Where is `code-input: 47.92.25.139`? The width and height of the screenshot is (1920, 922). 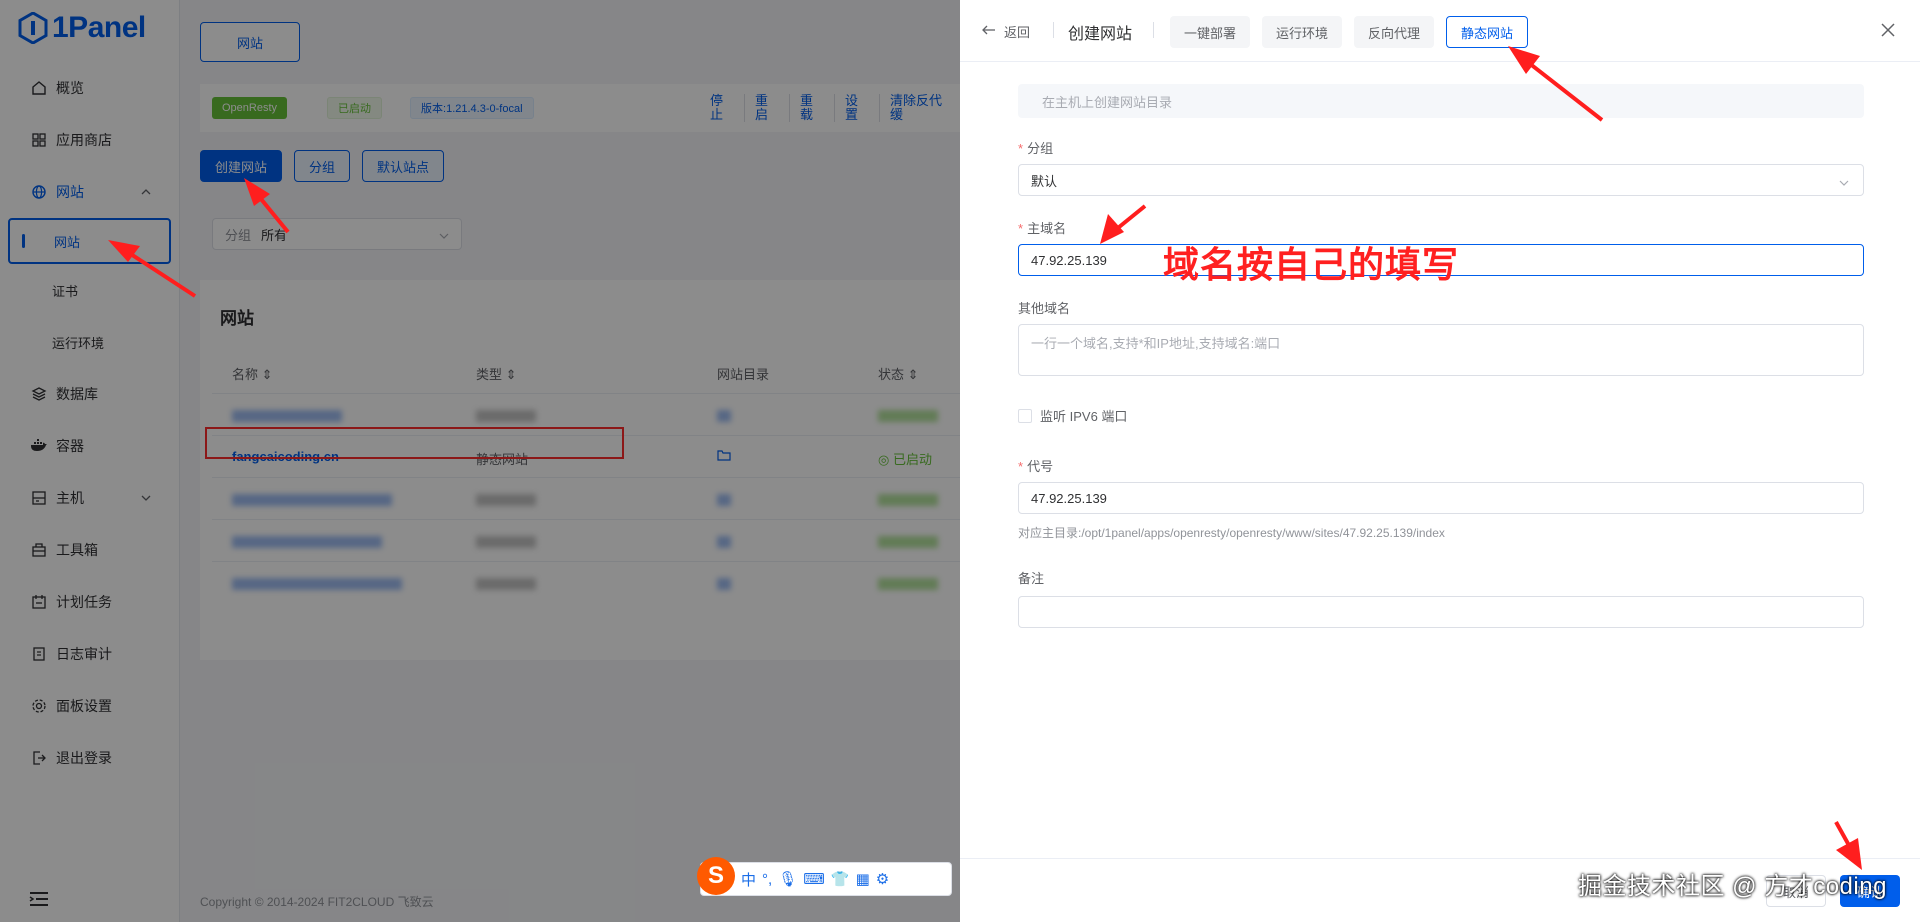
code-input: 47.92.25.139 is located at coordinates (1441, 498).